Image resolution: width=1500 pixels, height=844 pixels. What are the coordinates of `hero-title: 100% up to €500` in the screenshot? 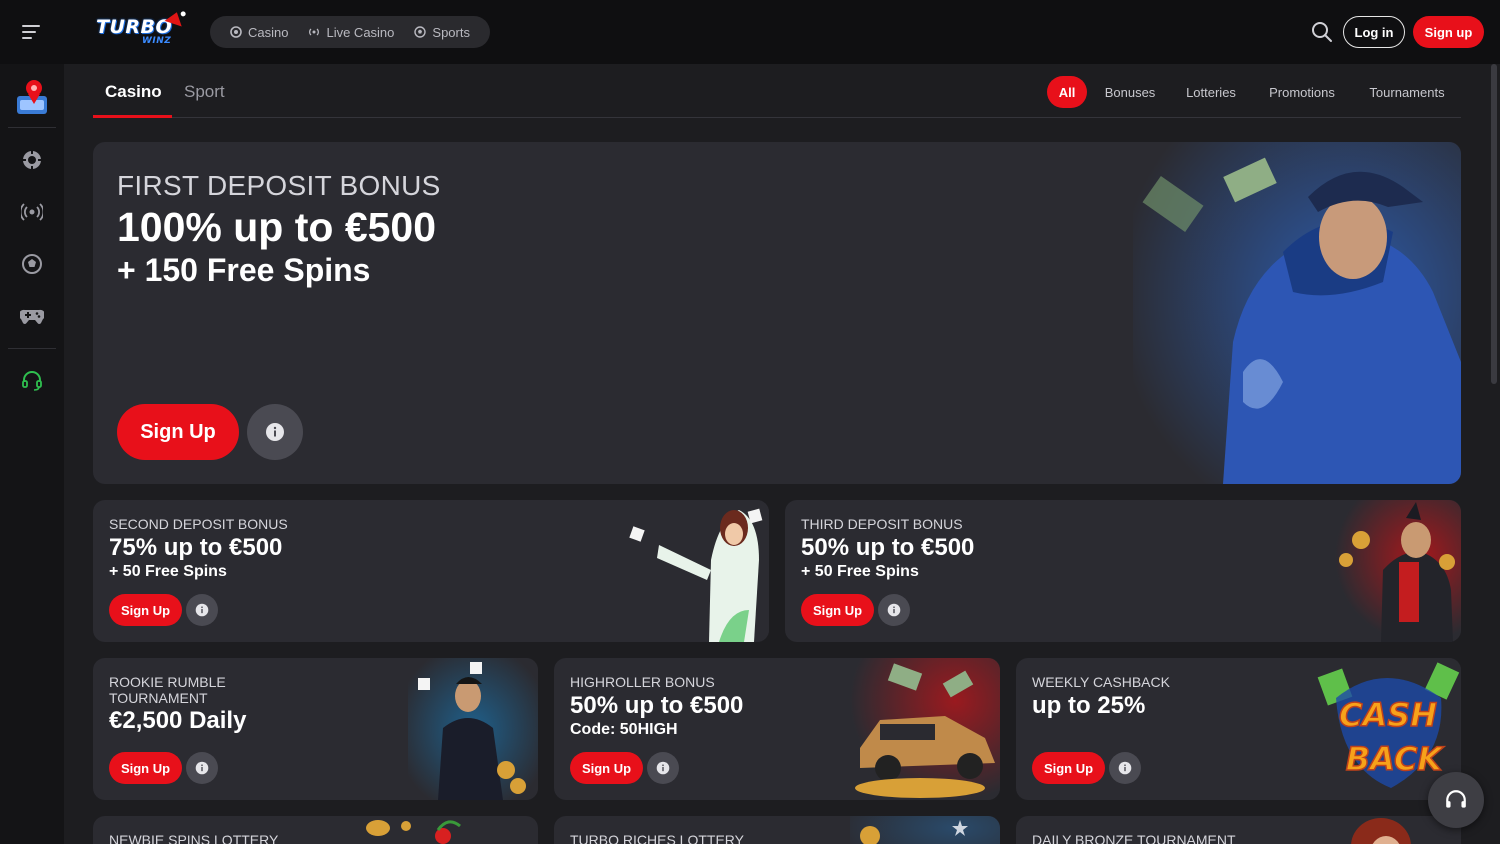 It's located at (277, 227).